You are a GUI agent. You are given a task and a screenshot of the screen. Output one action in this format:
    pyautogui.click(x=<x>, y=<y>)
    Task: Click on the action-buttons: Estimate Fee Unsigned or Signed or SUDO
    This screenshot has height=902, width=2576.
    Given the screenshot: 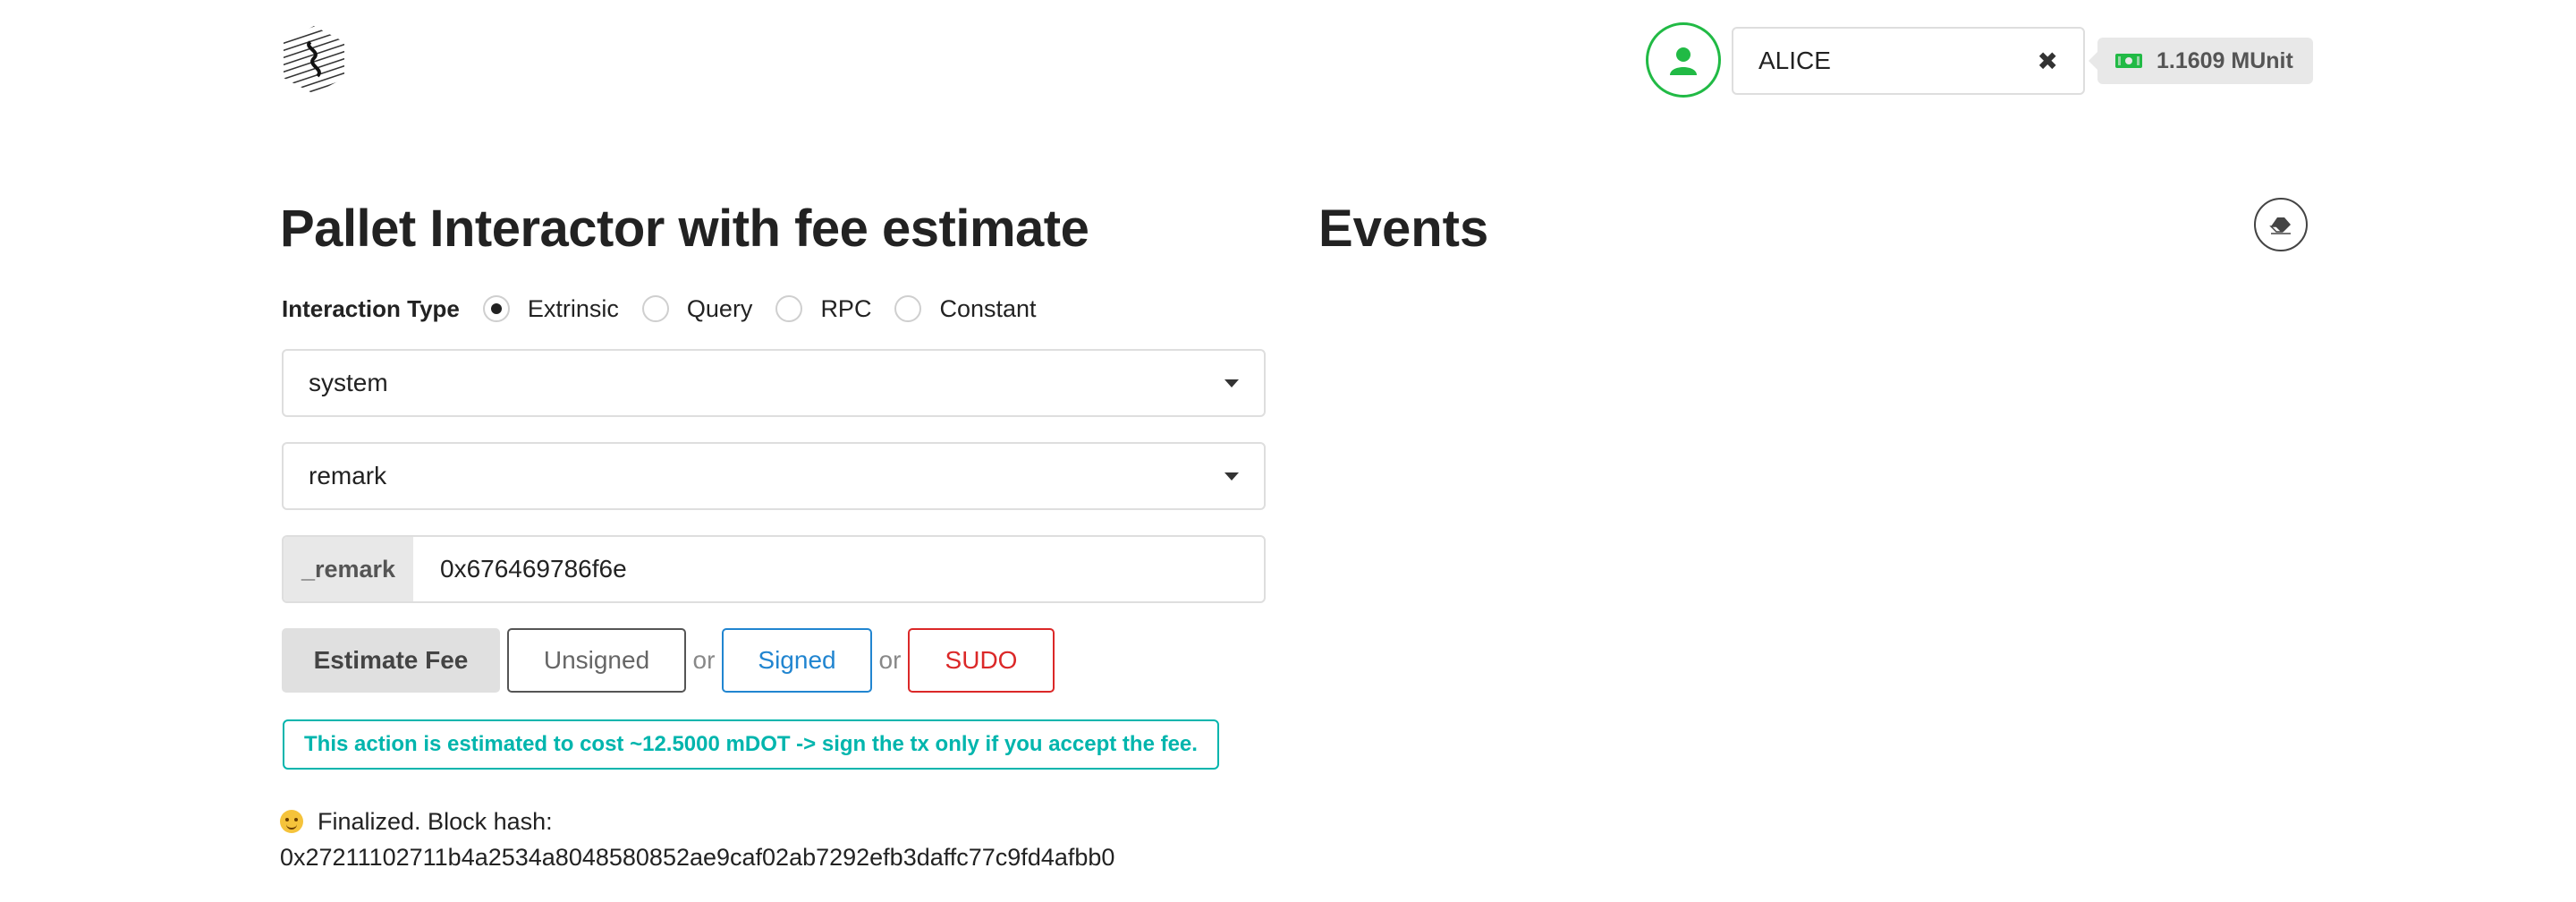 What is the action you would take?
    pyautogui.click(x=668, y=660)
    